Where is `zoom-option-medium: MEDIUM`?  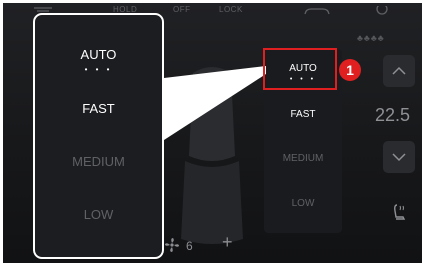
zoom-option-medium: MEDIUM is located at coordinates (98, 161).